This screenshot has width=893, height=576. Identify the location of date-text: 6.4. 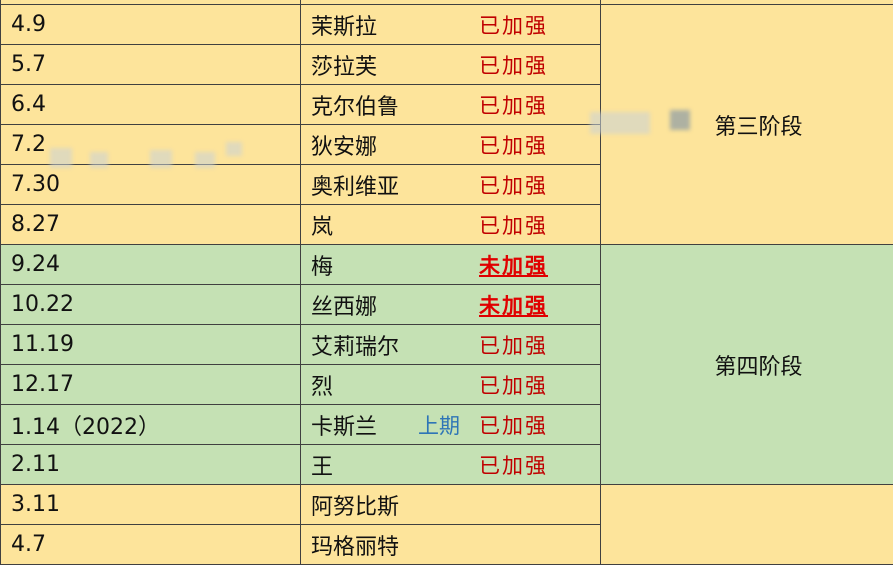
(28, 104).